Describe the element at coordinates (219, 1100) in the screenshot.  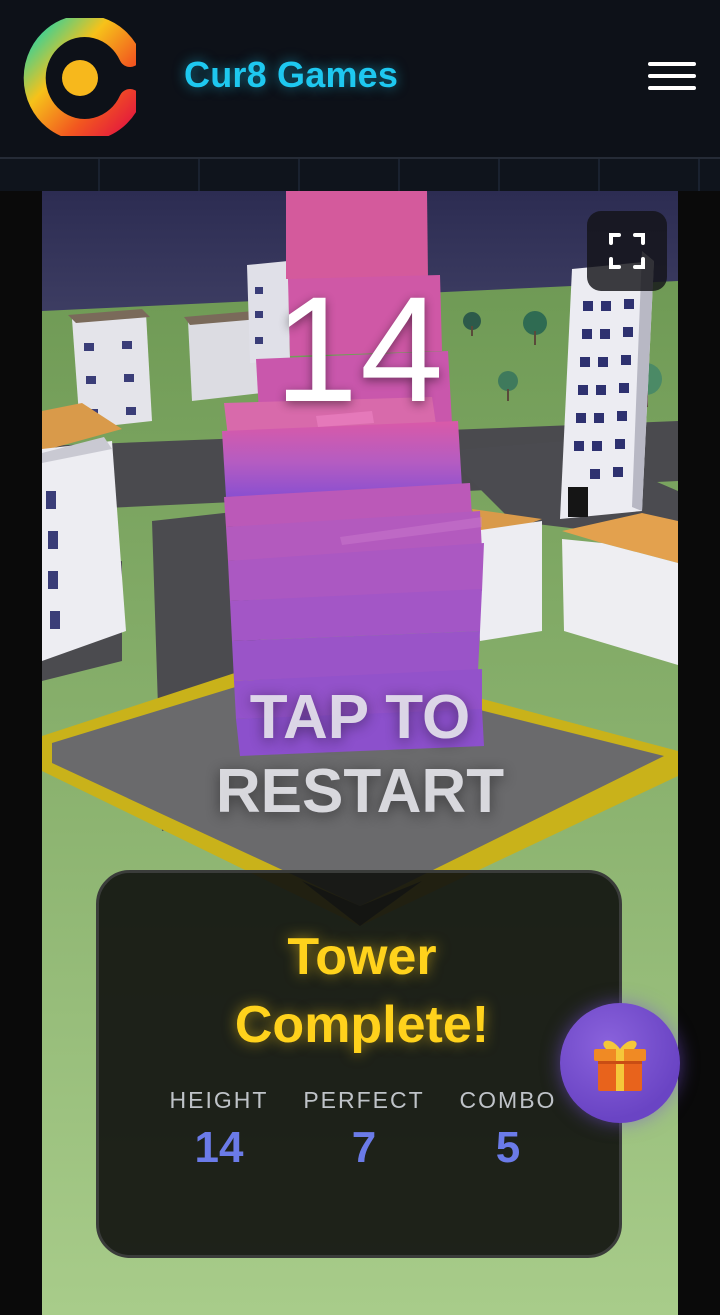
I see `stat-label: HEIGHT` at that location.